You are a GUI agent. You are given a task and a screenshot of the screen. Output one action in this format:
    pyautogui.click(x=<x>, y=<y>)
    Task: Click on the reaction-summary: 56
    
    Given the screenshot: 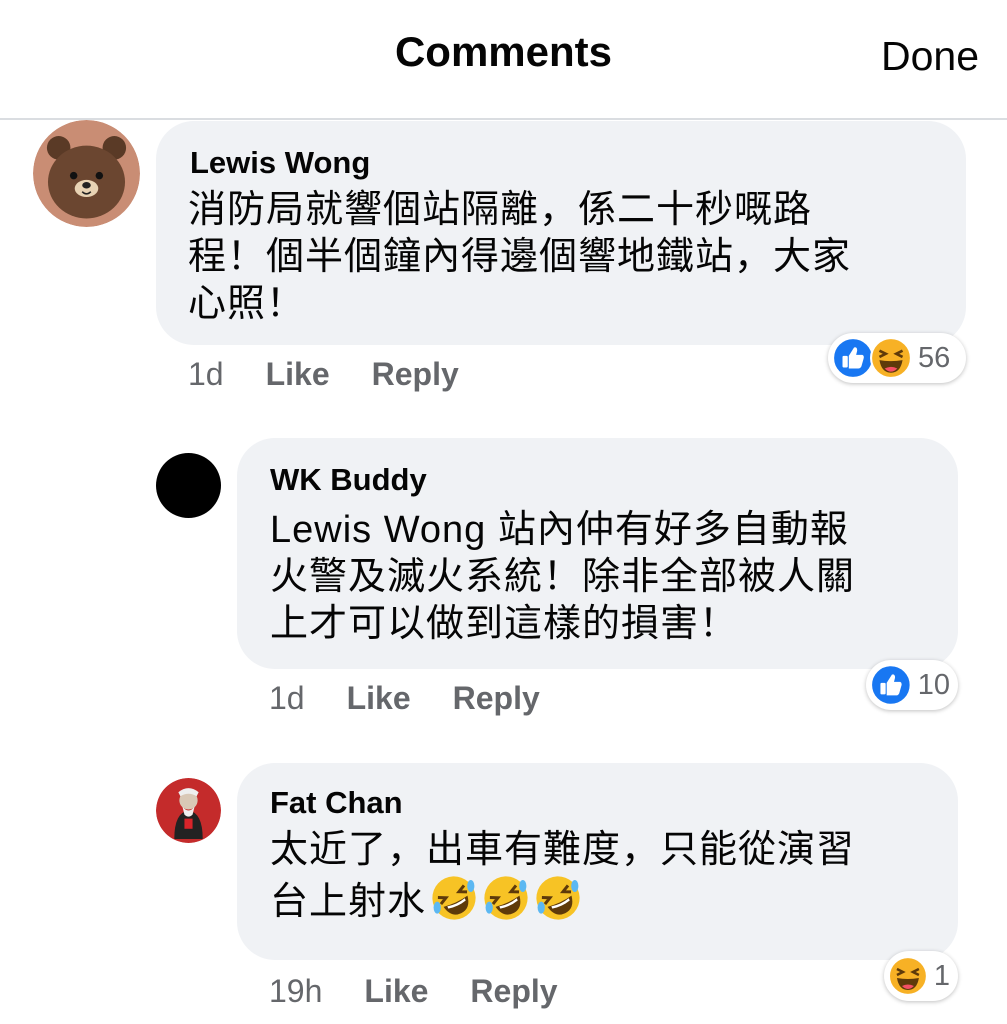 What is the action you would take?
    pyautogui.click(x=897, y=358)
    